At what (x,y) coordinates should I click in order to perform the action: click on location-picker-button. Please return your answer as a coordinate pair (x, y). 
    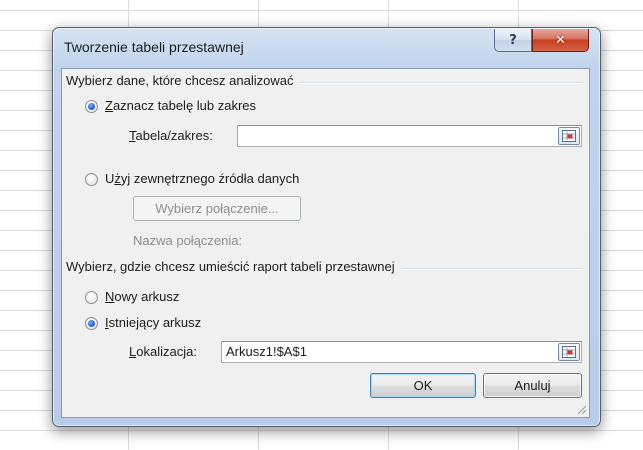
    Looking at the image, I should click on (569, 352).